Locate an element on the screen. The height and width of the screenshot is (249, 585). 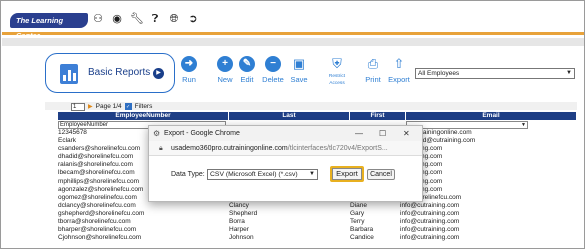
dialog-titlebar: ⚙ Export - Google Chrome — ☐ ✕ is located at coordinates (285, 133).